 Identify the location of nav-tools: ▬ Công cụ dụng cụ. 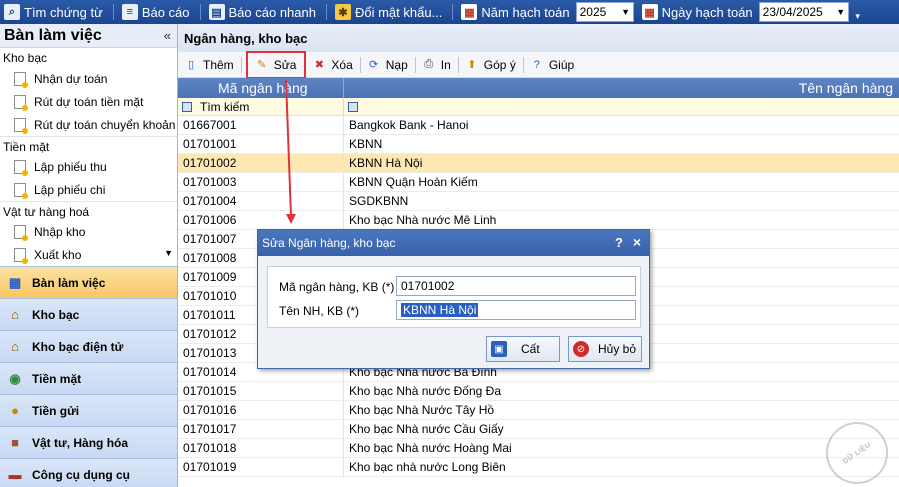
(88, 472).